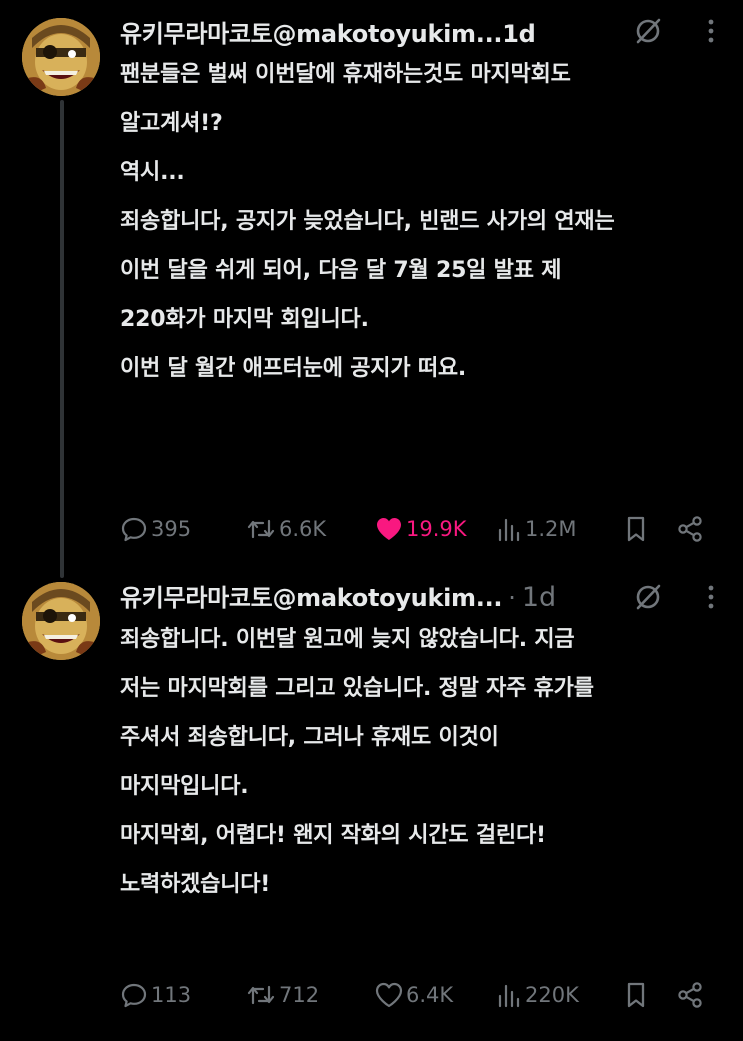 The height and width of the screenshot is (1041, 743). What do you see at coordinates (309, 737) in the screenshot?
I see `text-line: 주셔서 죄송합니다, 그러나 휴재도 이것이` at bounding box center [309, 737].